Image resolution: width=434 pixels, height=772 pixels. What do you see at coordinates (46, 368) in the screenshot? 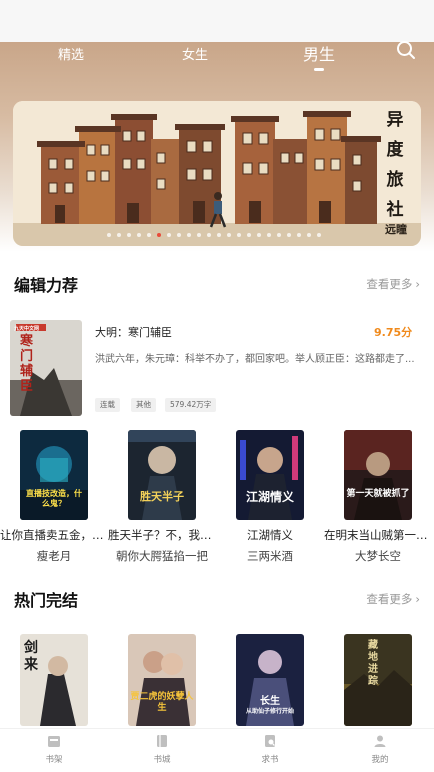
I see `featured-book-cover: 九天中文网 寒门辅臣` at bounding box center [46, 368].